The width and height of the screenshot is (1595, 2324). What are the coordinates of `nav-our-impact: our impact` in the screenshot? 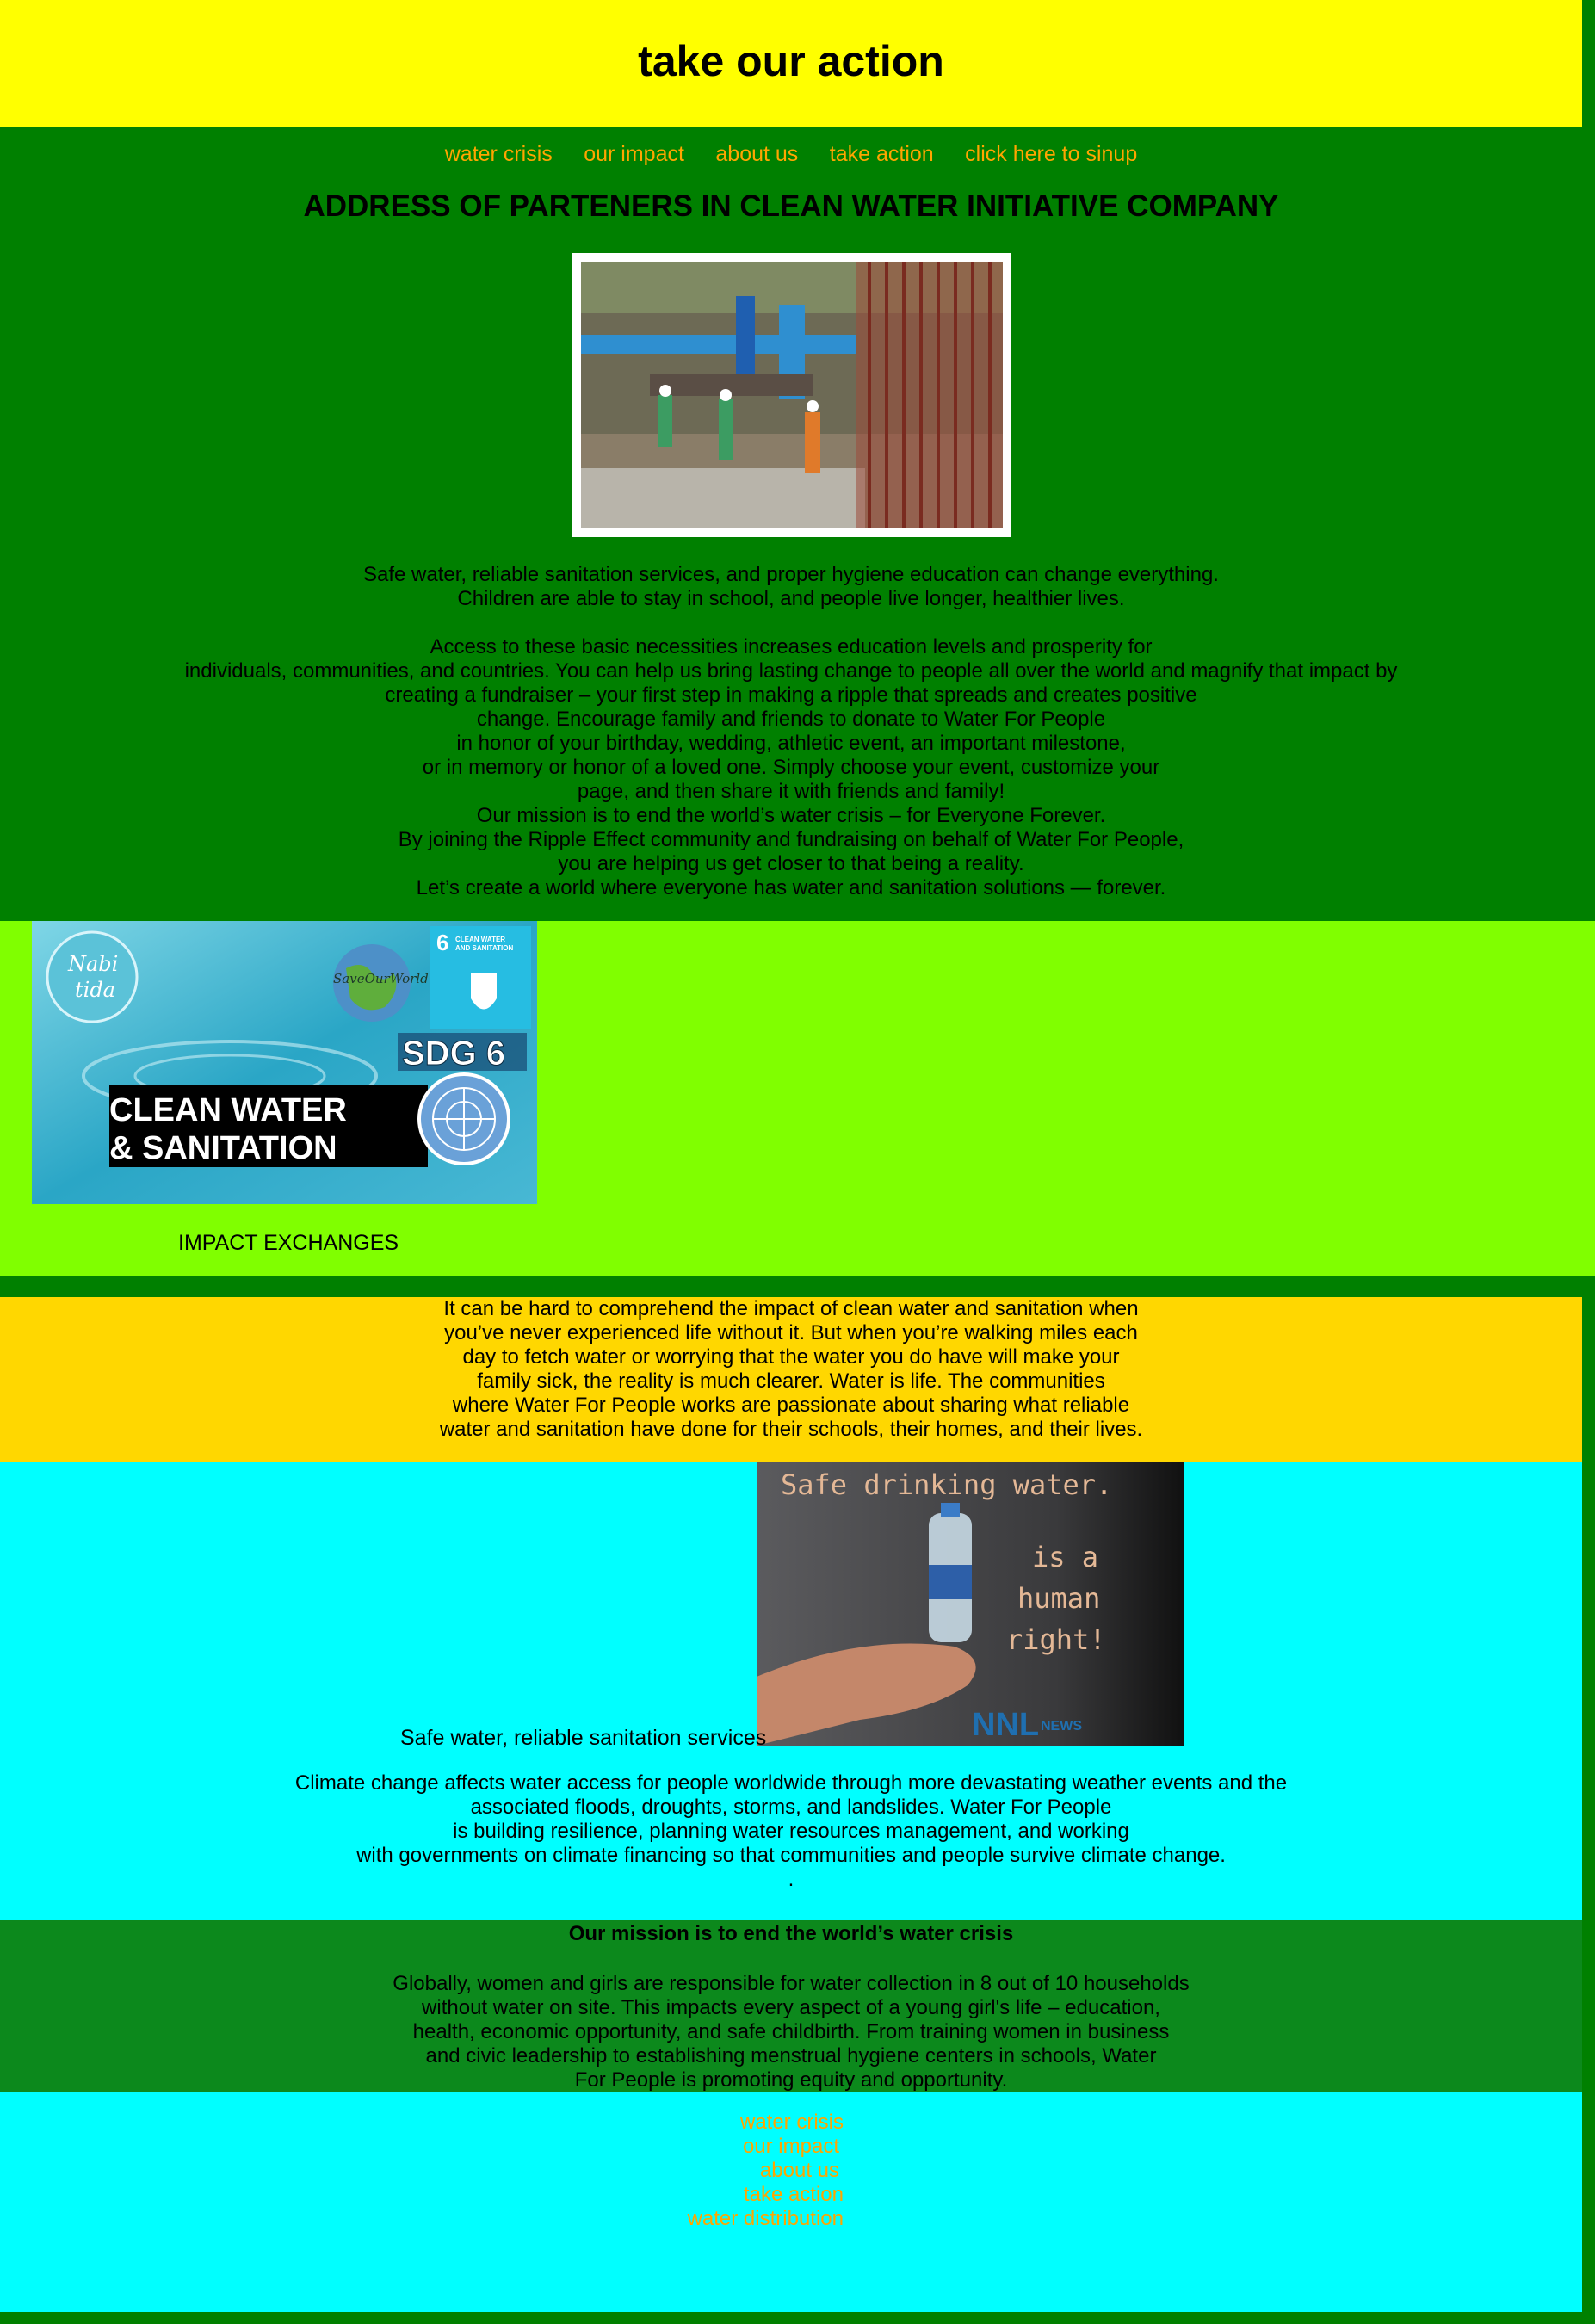 It's located at (634, 154).